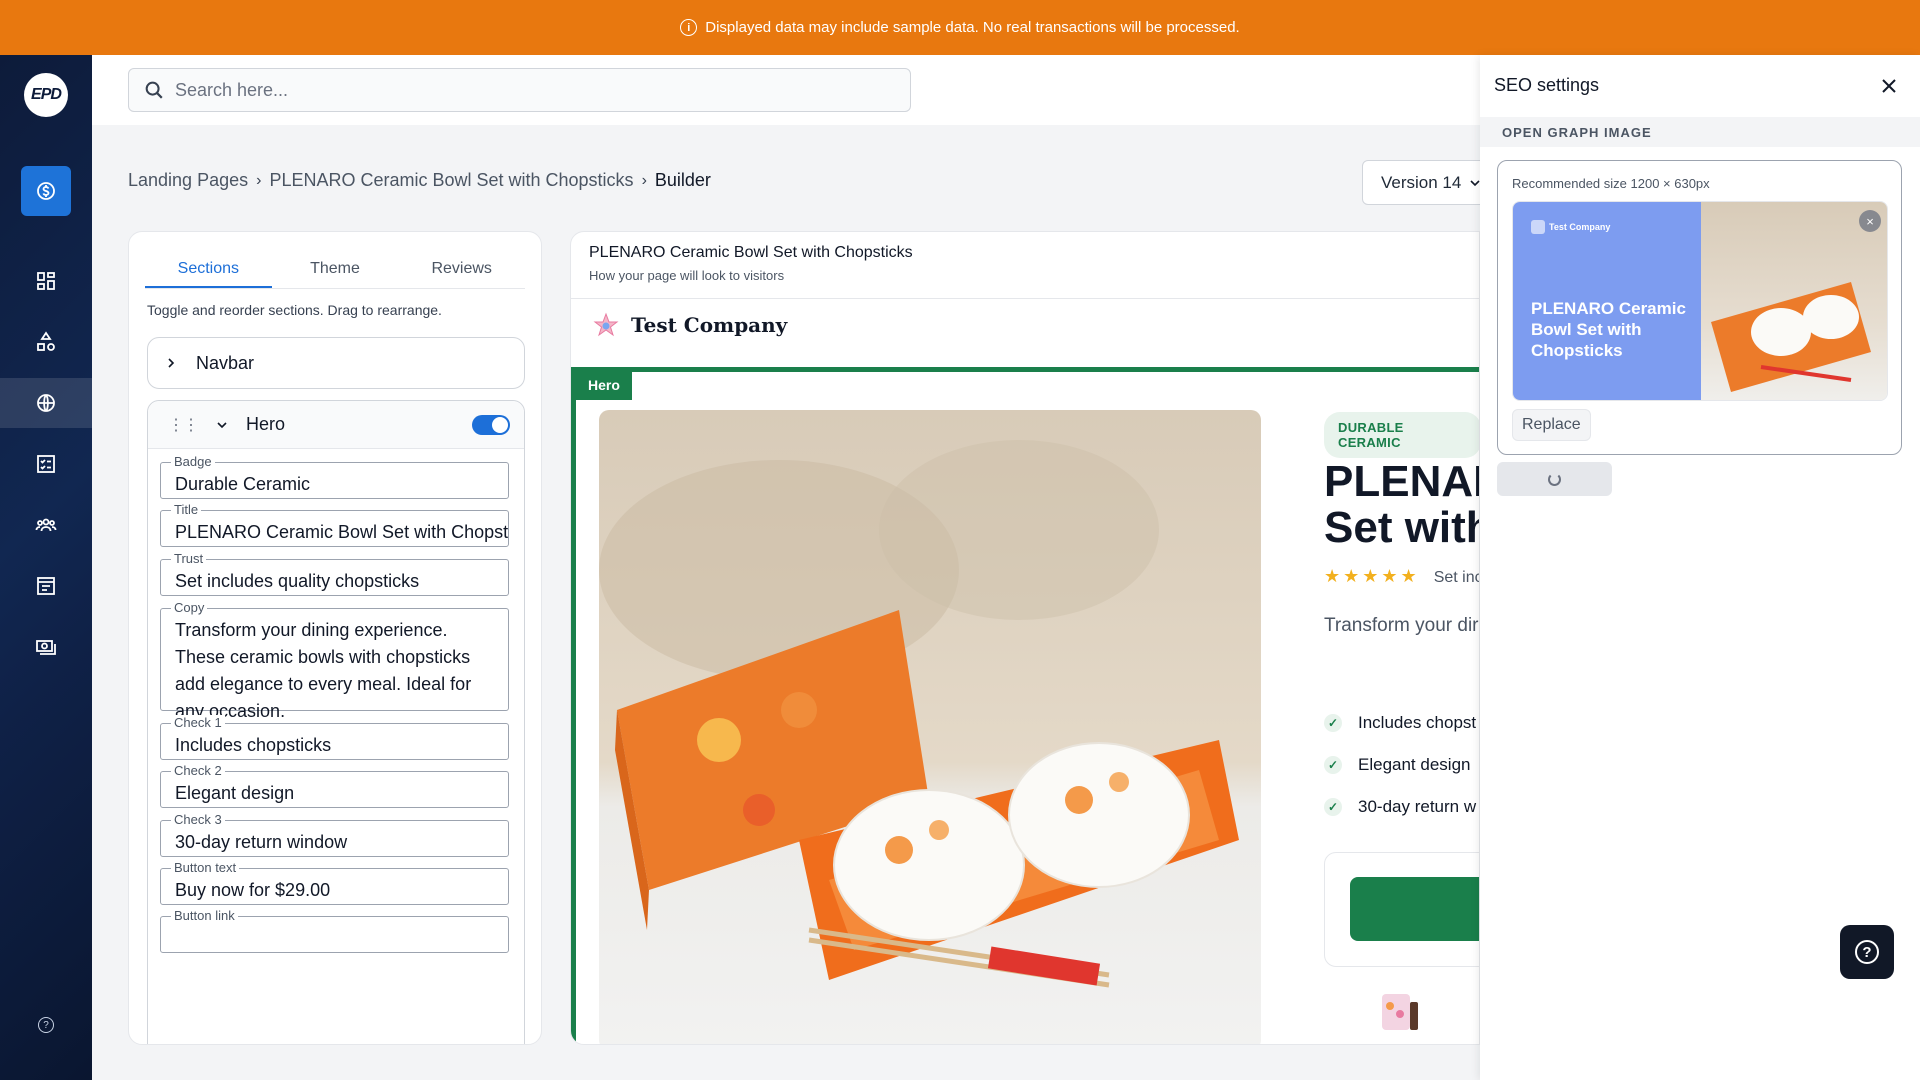 The width and height of the screenshot is (1920, 1080). I want to click on spinner-icon, so click(1554, 479).